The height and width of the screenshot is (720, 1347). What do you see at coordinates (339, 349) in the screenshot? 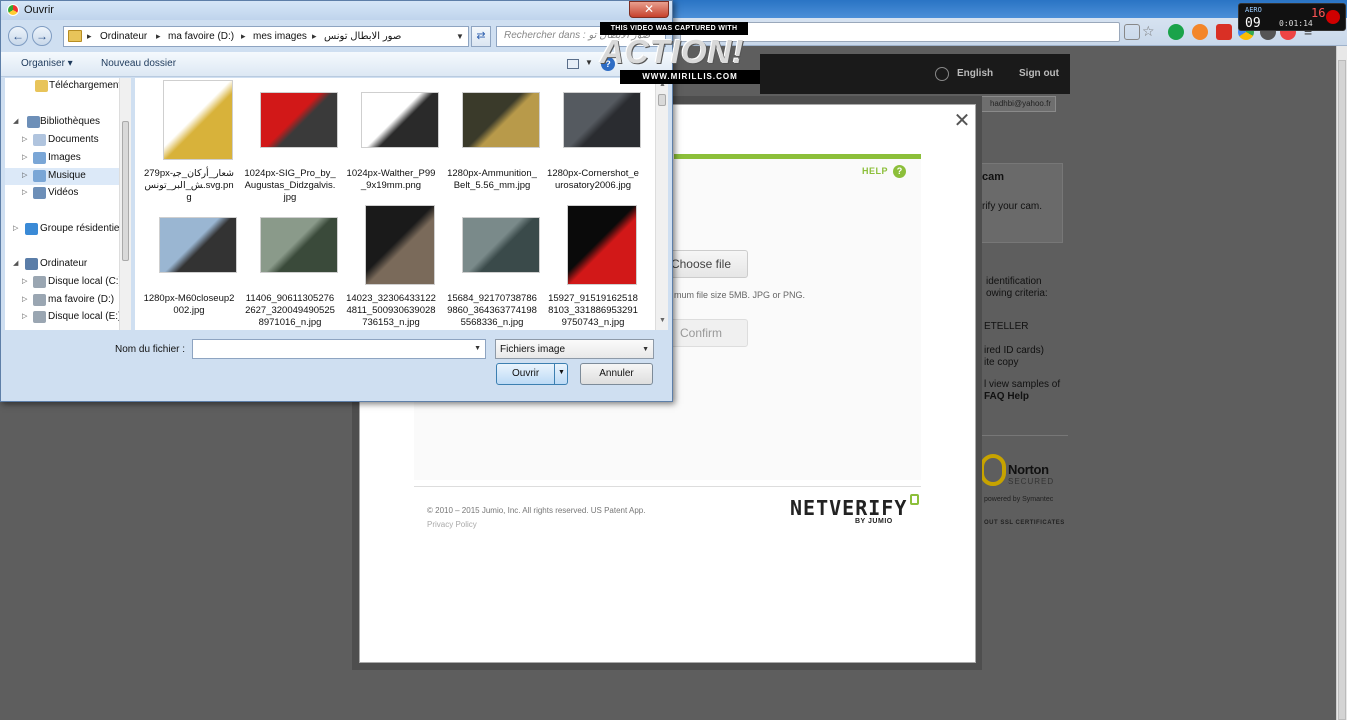
I see `filename-input: ▼` at bounding box center [339, 349].